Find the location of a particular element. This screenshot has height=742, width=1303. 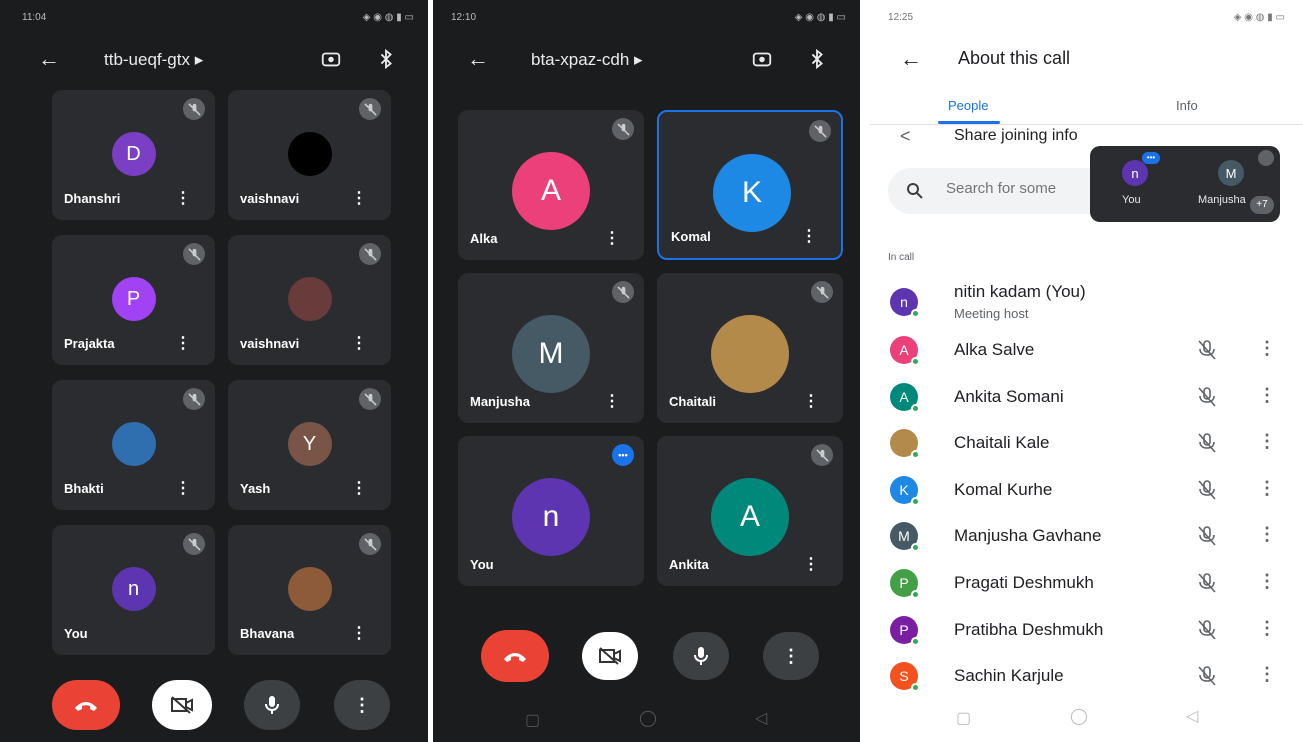

tab-people: People is located at coordinates (968, 105).